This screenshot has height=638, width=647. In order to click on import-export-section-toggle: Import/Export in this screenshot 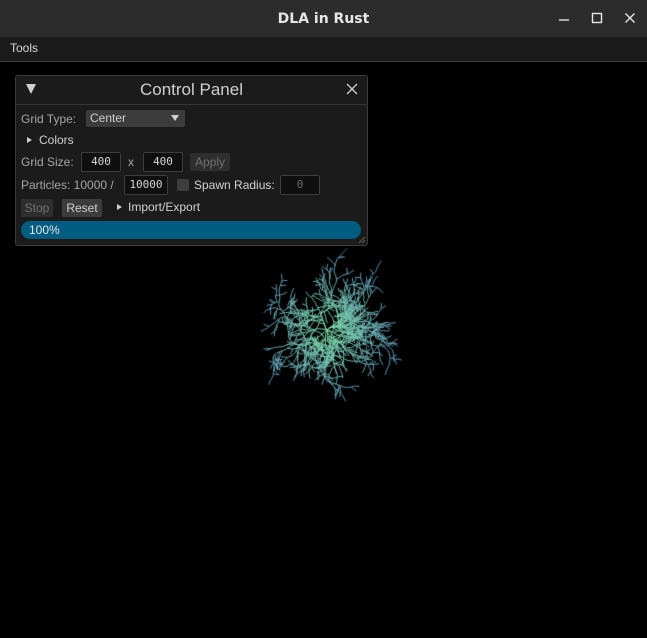, I will do `click(164, 207)`.